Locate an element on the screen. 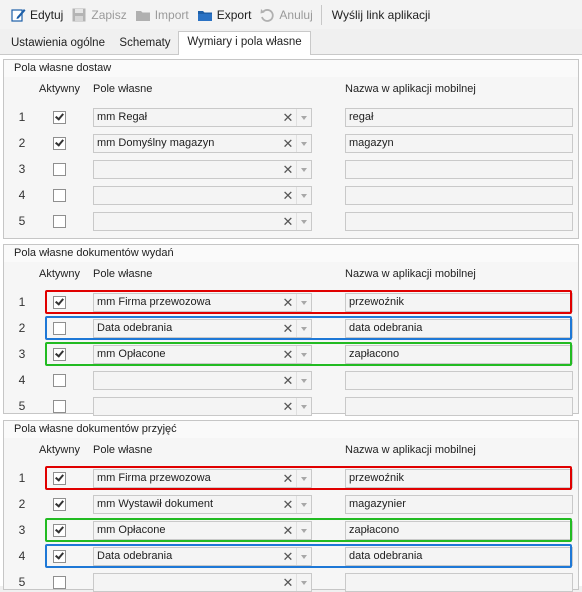  custom-field-value: mm Firma przewozowa is located at coordinates (154, 478).